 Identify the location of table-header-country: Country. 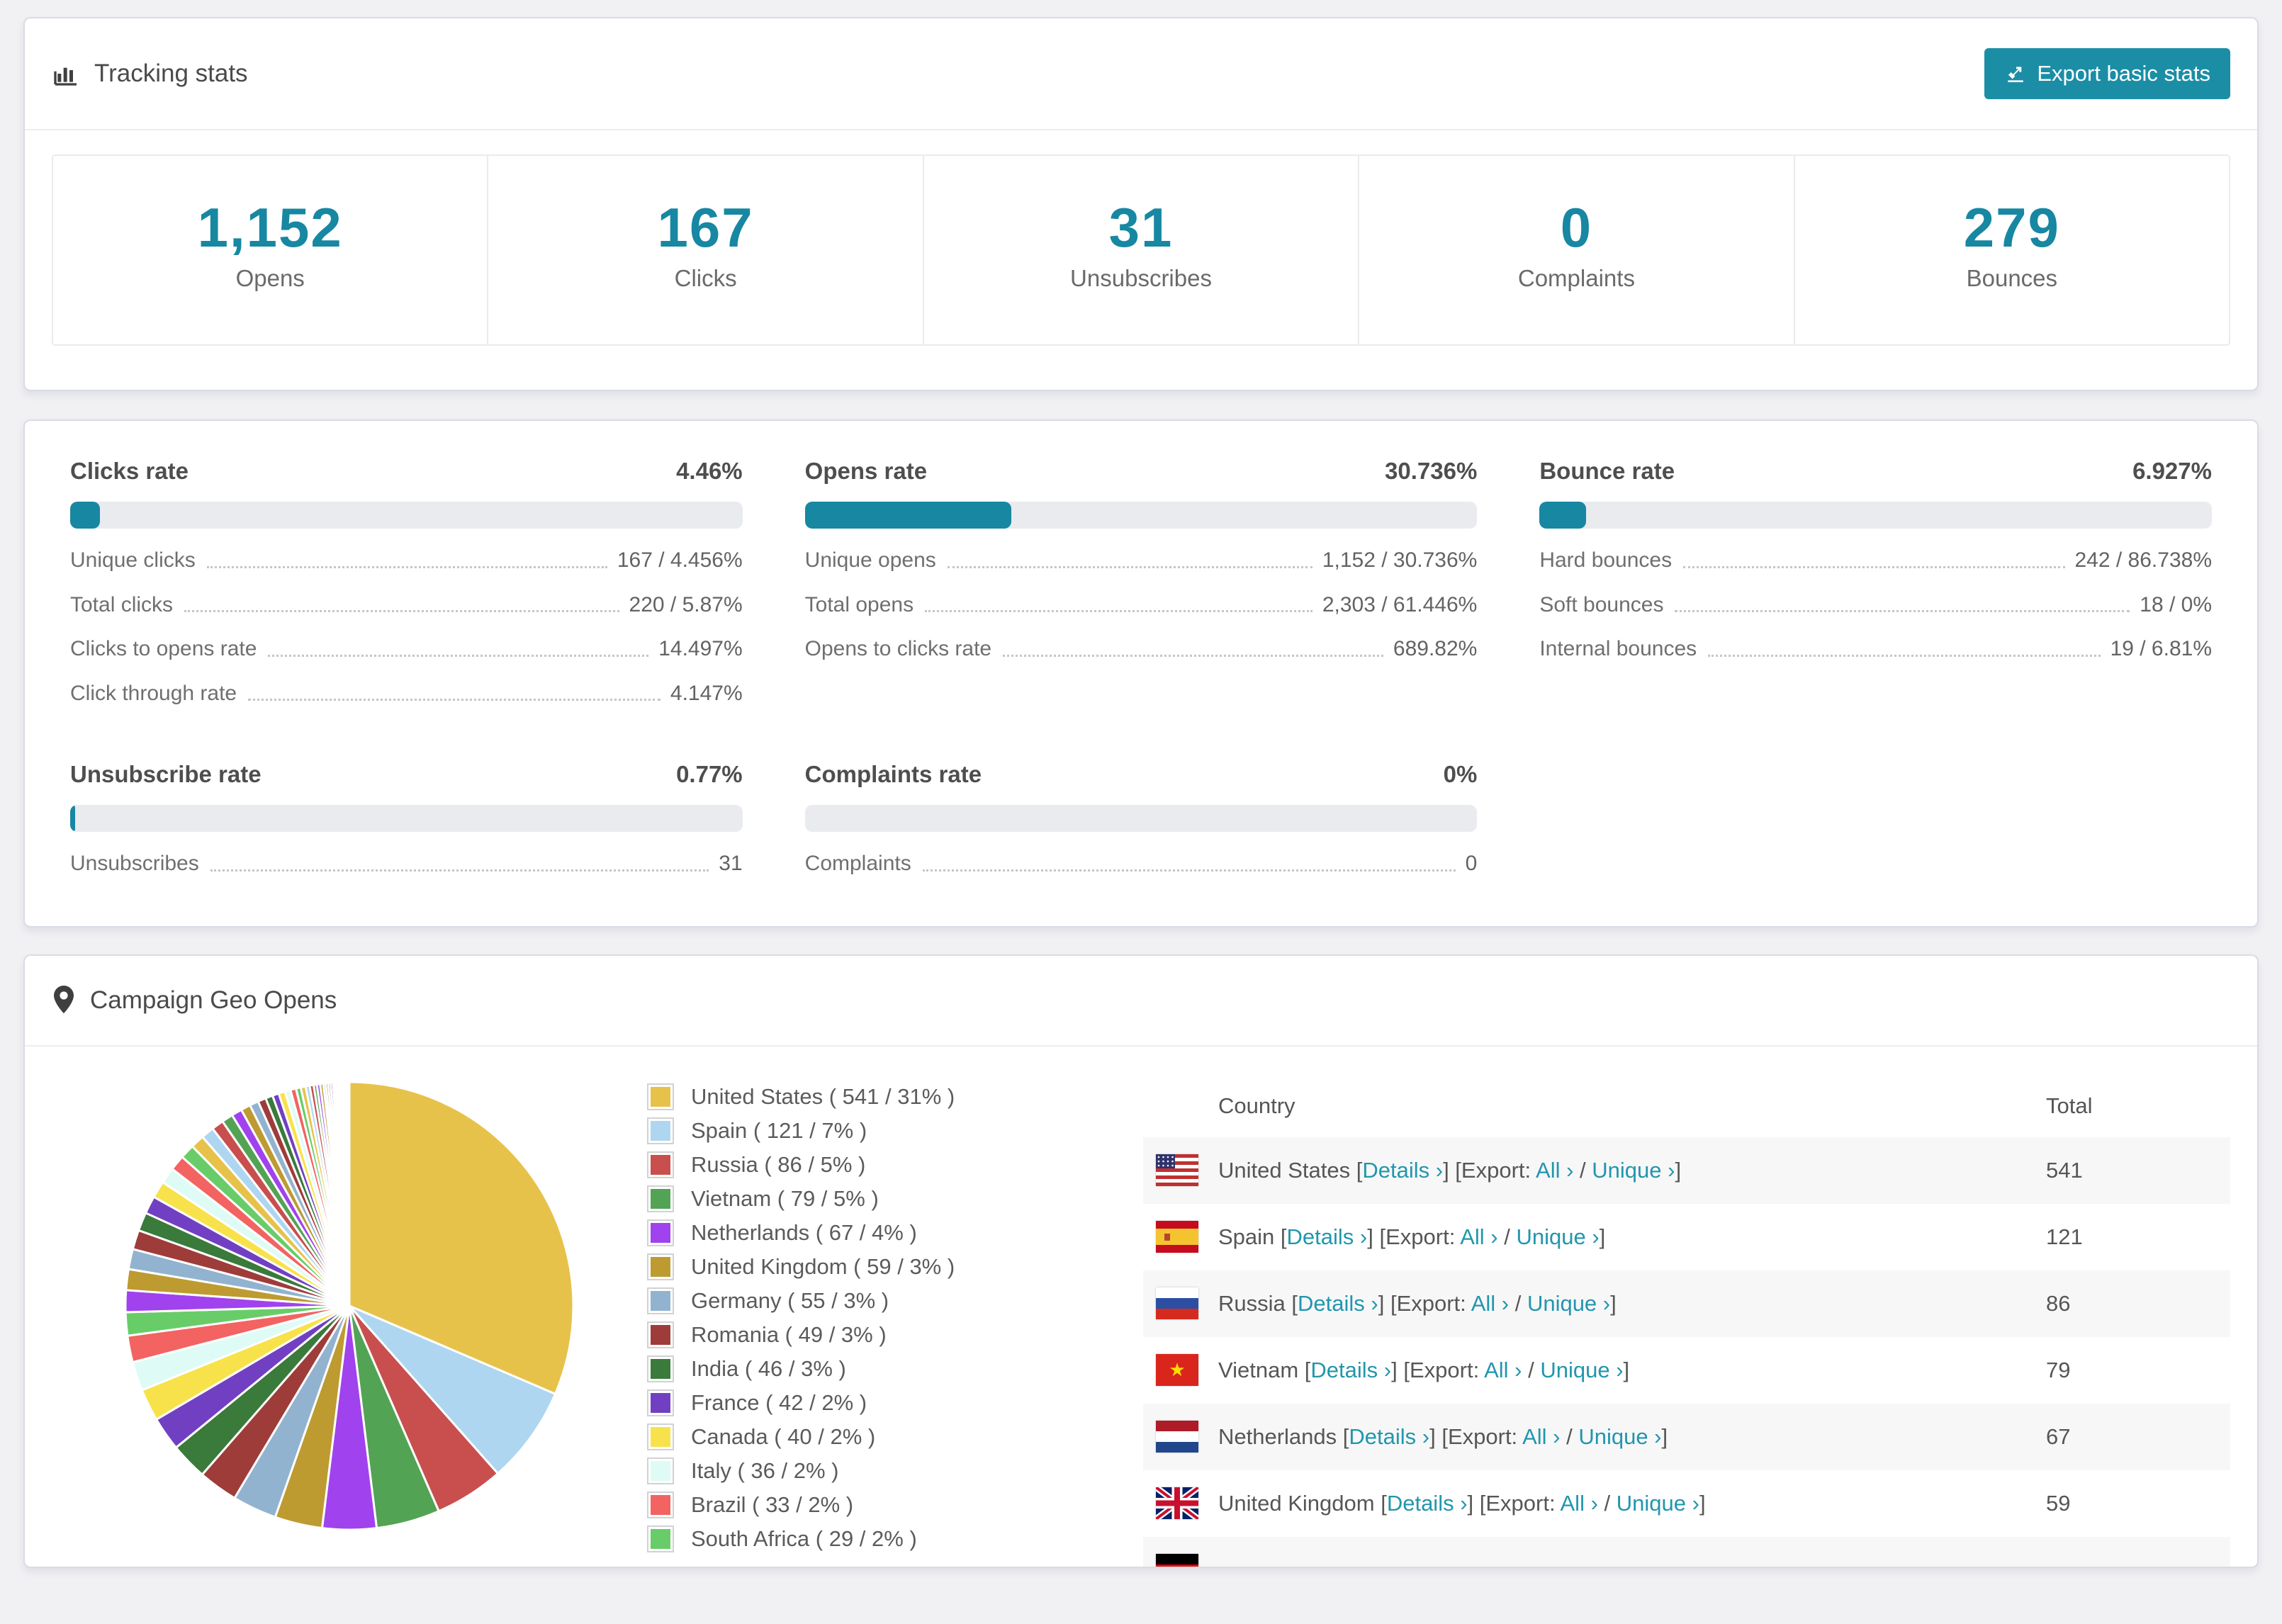
(1257, 1105).